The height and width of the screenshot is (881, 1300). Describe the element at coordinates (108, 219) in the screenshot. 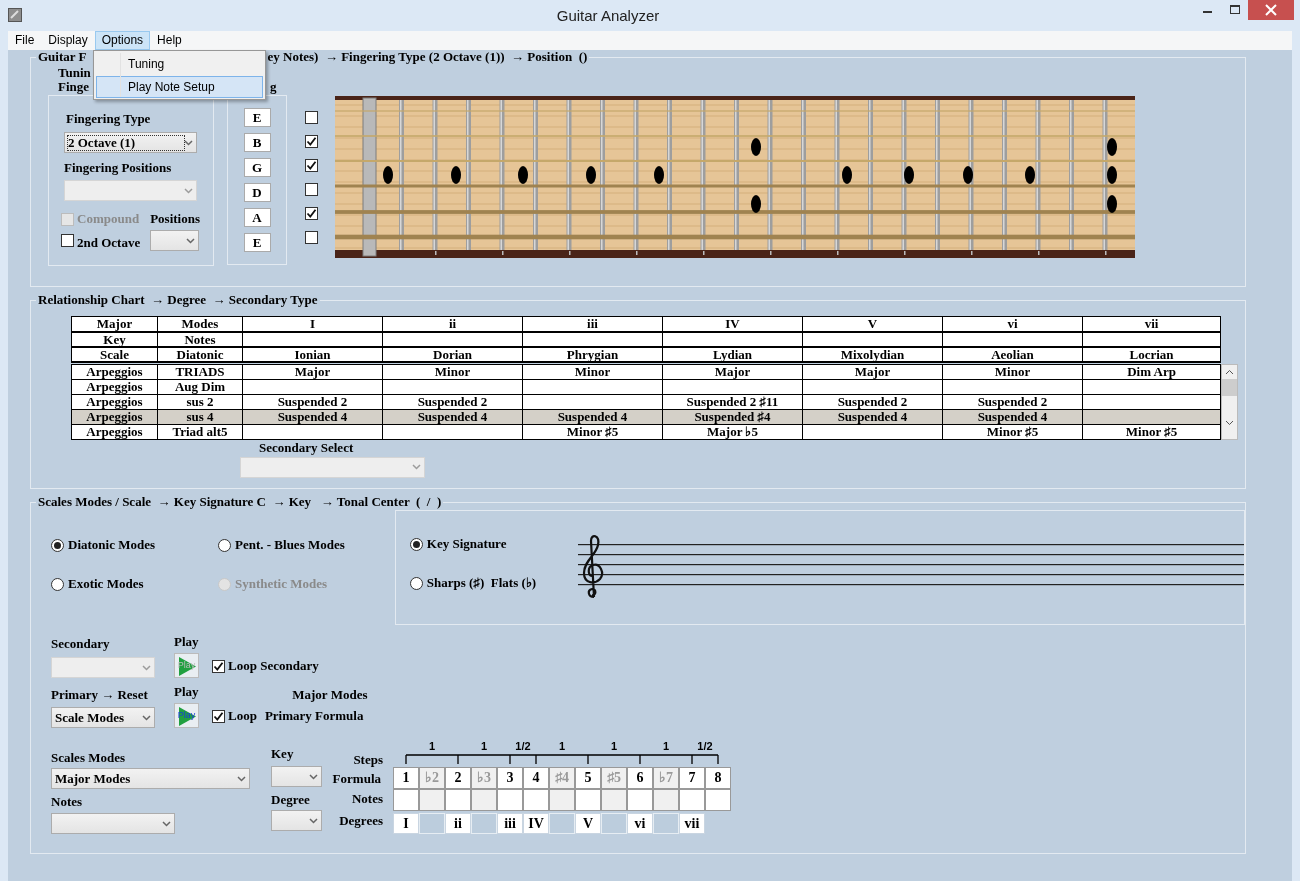

I see `checkbox-label: Compound` at that location.